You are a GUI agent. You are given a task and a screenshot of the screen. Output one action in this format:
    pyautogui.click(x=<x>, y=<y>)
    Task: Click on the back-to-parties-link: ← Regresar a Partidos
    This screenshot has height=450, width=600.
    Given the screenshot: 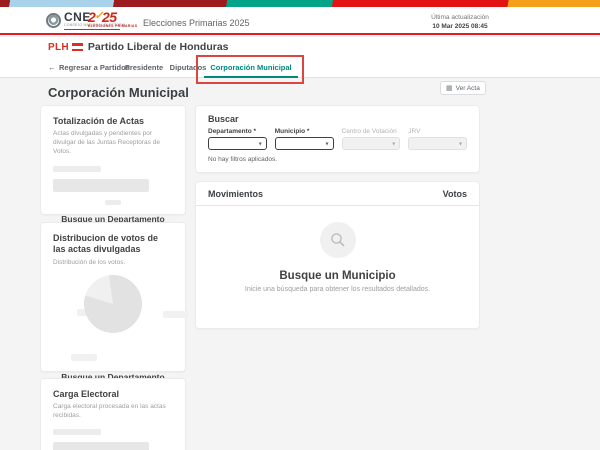 What is the action you would take?
    pyautogui.click(x=89, y=67)
    